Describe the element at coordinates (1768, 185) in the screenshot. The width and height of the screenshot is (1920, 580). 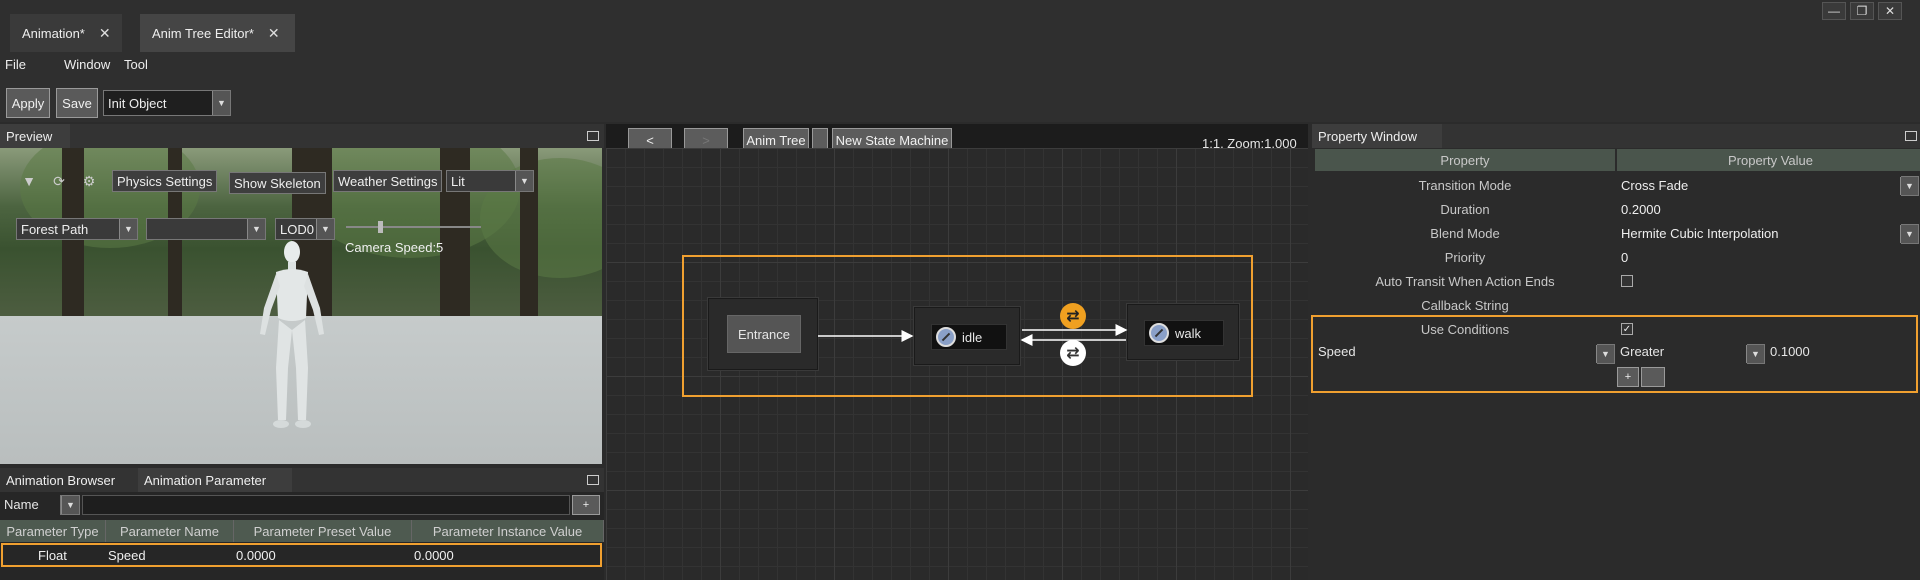
I see `transition-mode-select: Cross Fade ▼` at that location.